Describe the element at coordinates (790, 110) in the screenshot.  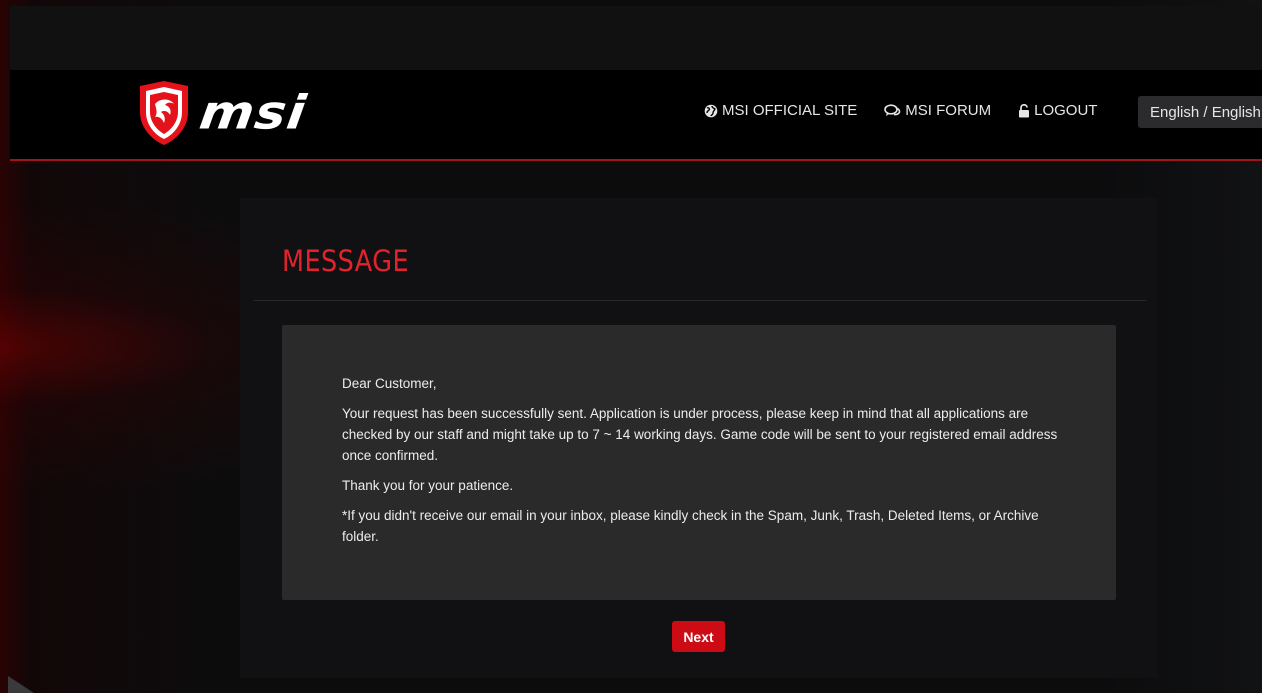
I see `nav-official-site-label: MSI OFFICIAL SITE` at that location.